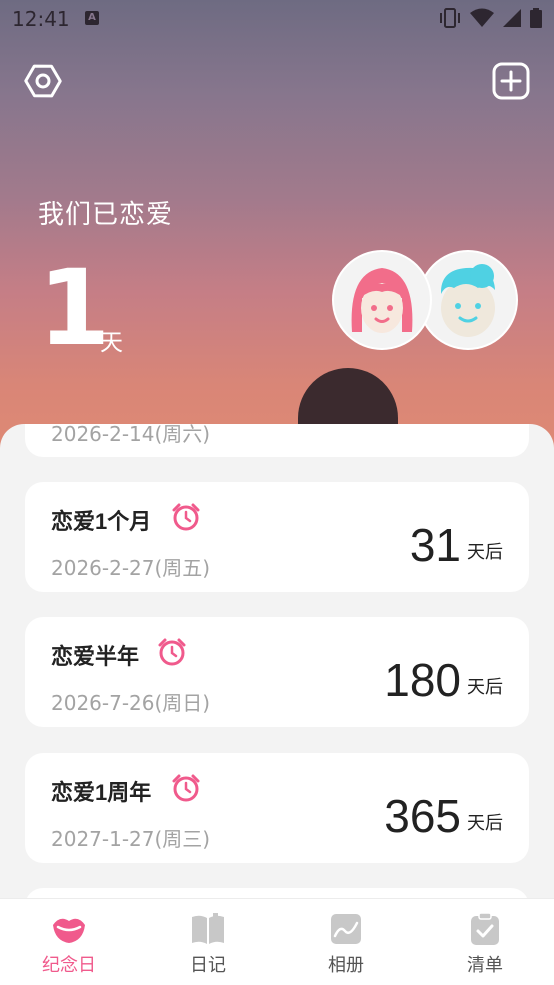 The width and height of the screenshot is (554, 985). I want to click on add-square-icon, so click(511, 81).